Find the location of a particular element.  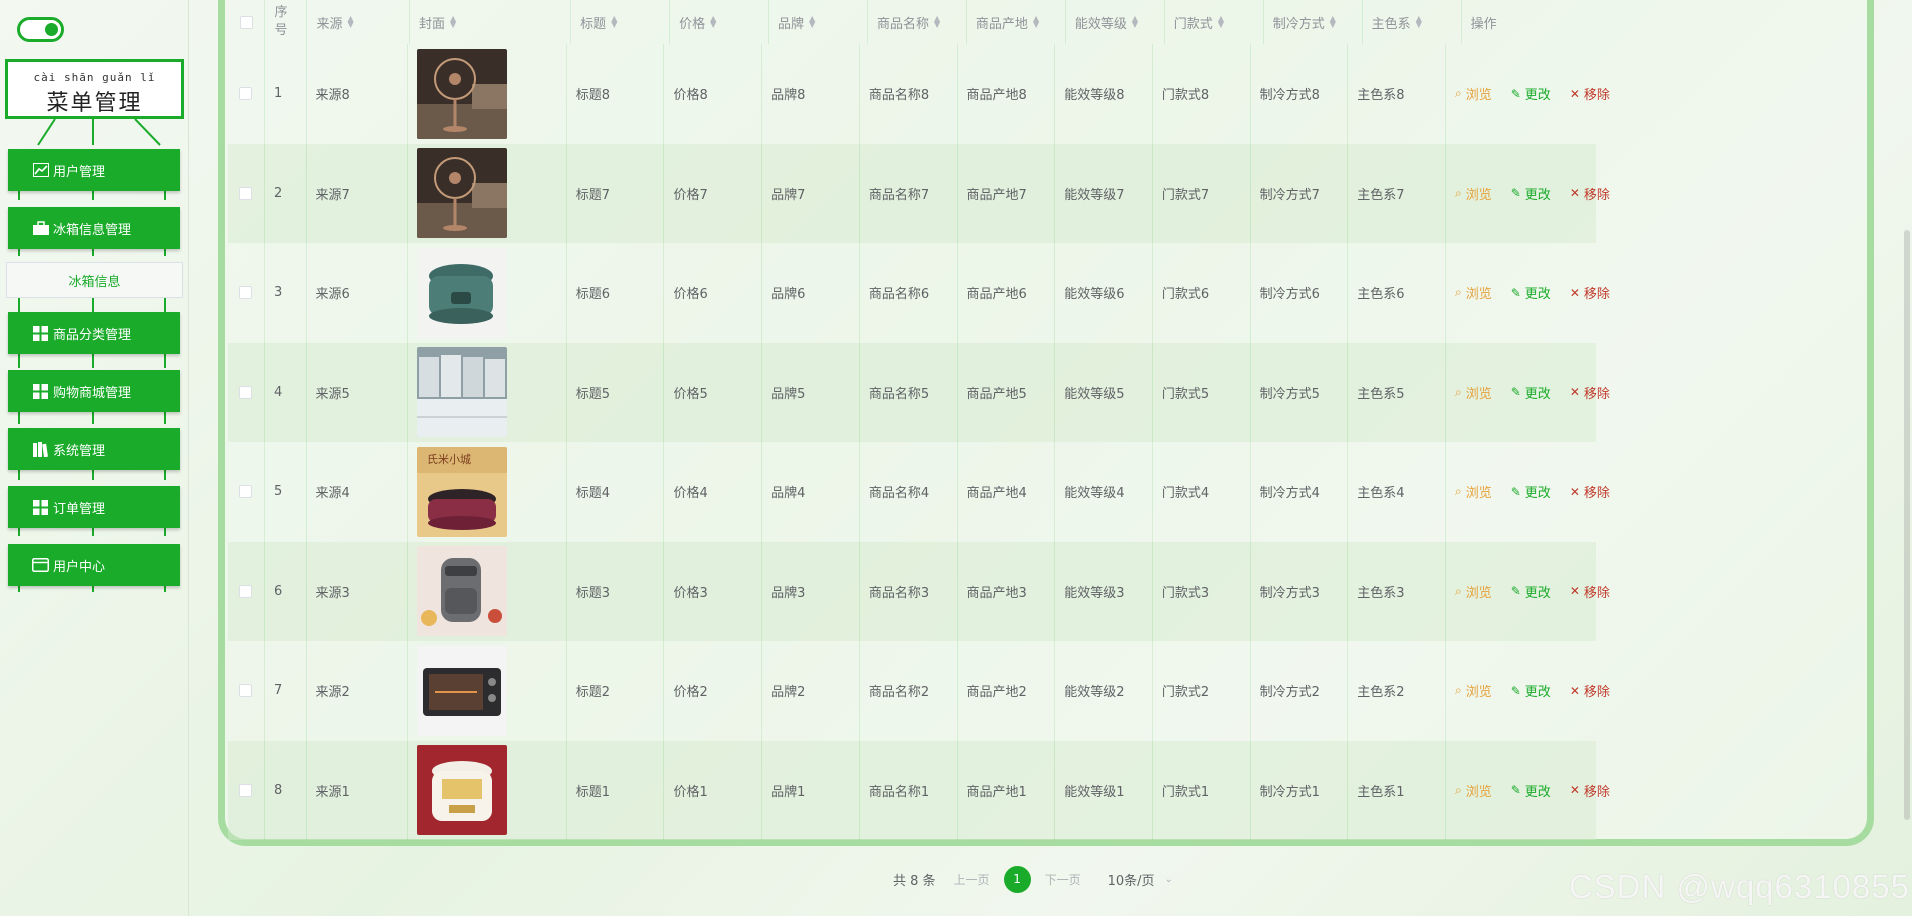

sidebar-item-fridge-info-management: 冰箱信息管理 is located at coordinates (94, 228).